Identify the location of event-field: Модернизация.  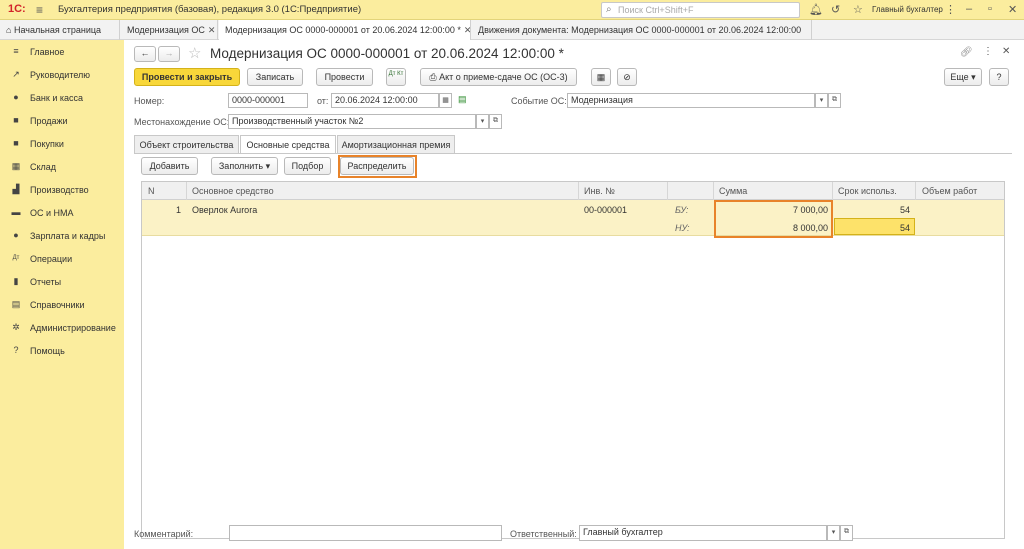
(691, 100).